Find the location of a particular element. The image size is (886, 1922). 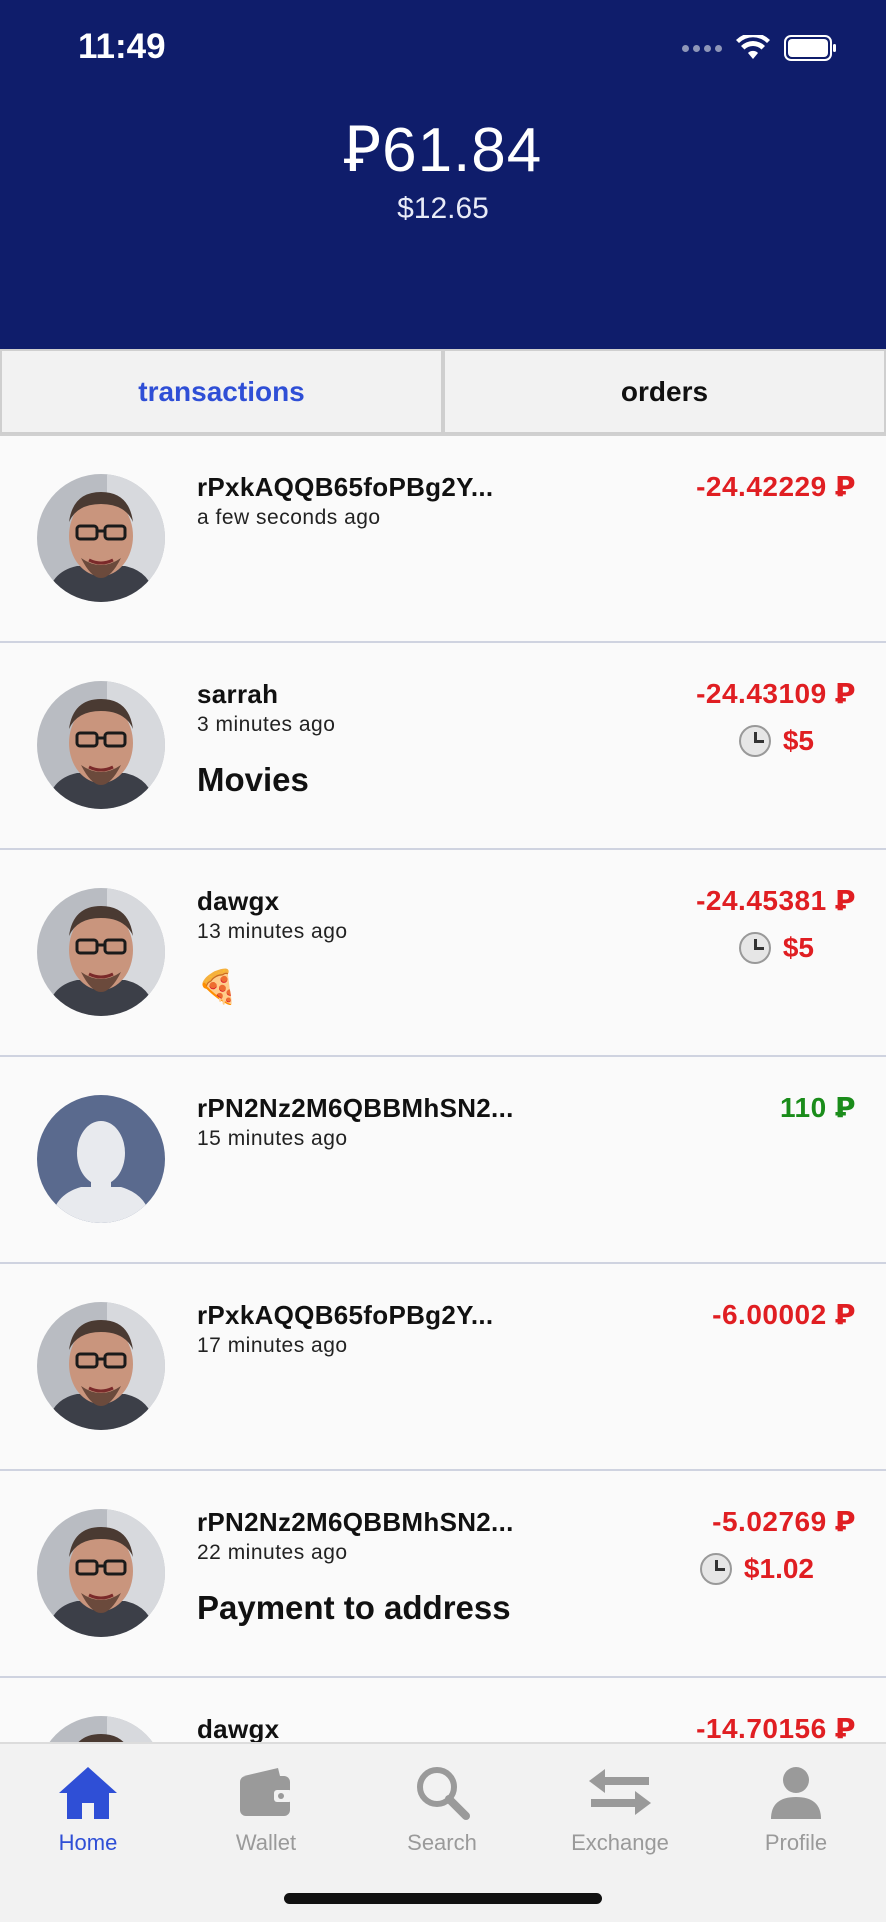

transaction-time: 3 minutes ago is located at coordinates (266, 724).